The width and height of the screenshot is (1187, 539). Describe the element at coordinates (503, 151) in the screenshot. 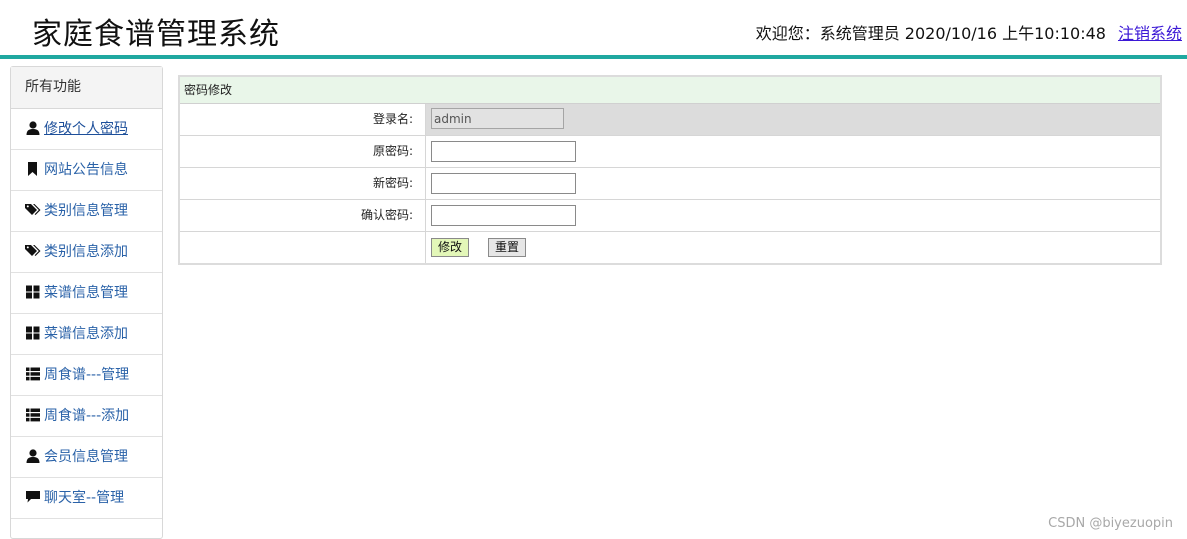

I see `old-password-field` at that location.